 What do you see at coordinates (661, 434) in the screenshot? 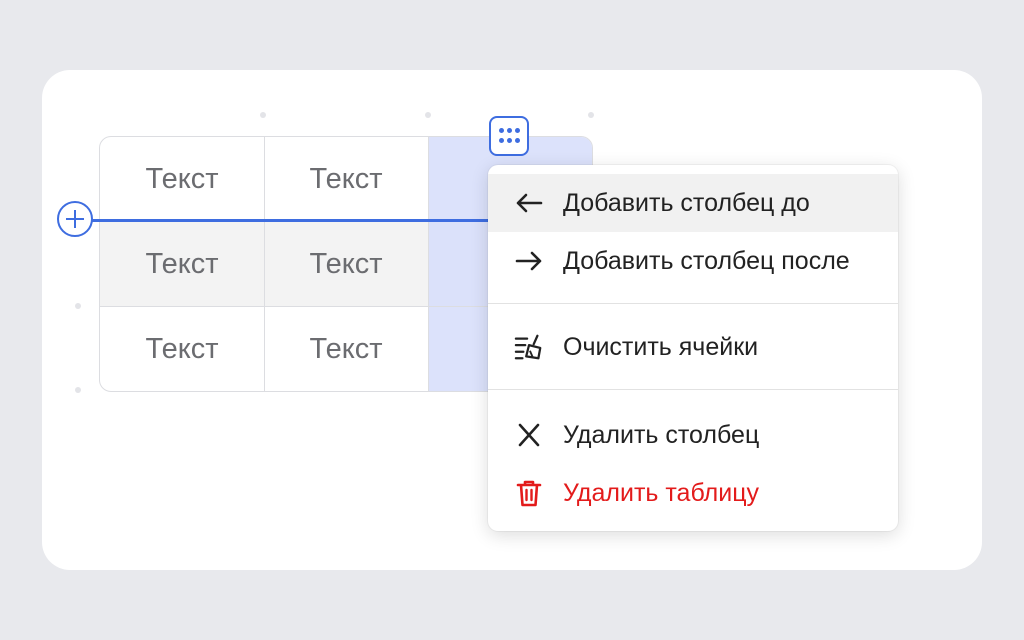
I see `menu-item-label: Удалить столбец` at bounding box center [661, 434].